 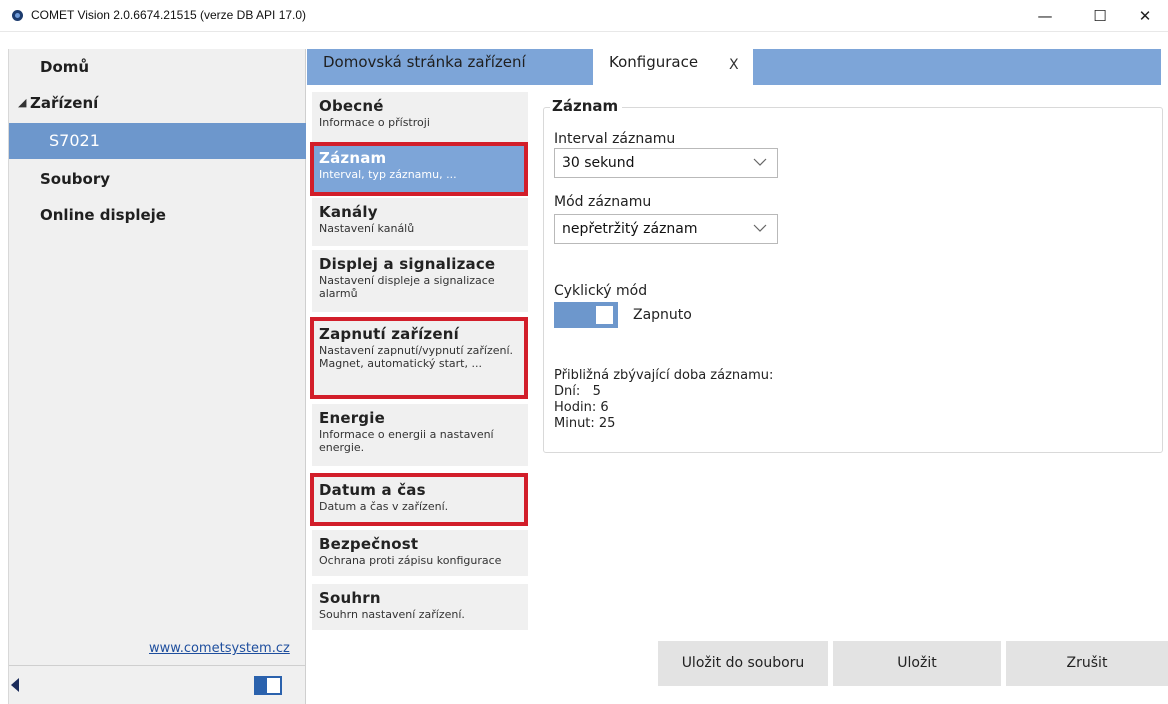 What do you see at coordinates (353, 158) in the screenshot?
I see `section-title: Záznam` at bounding box center [353, 158].